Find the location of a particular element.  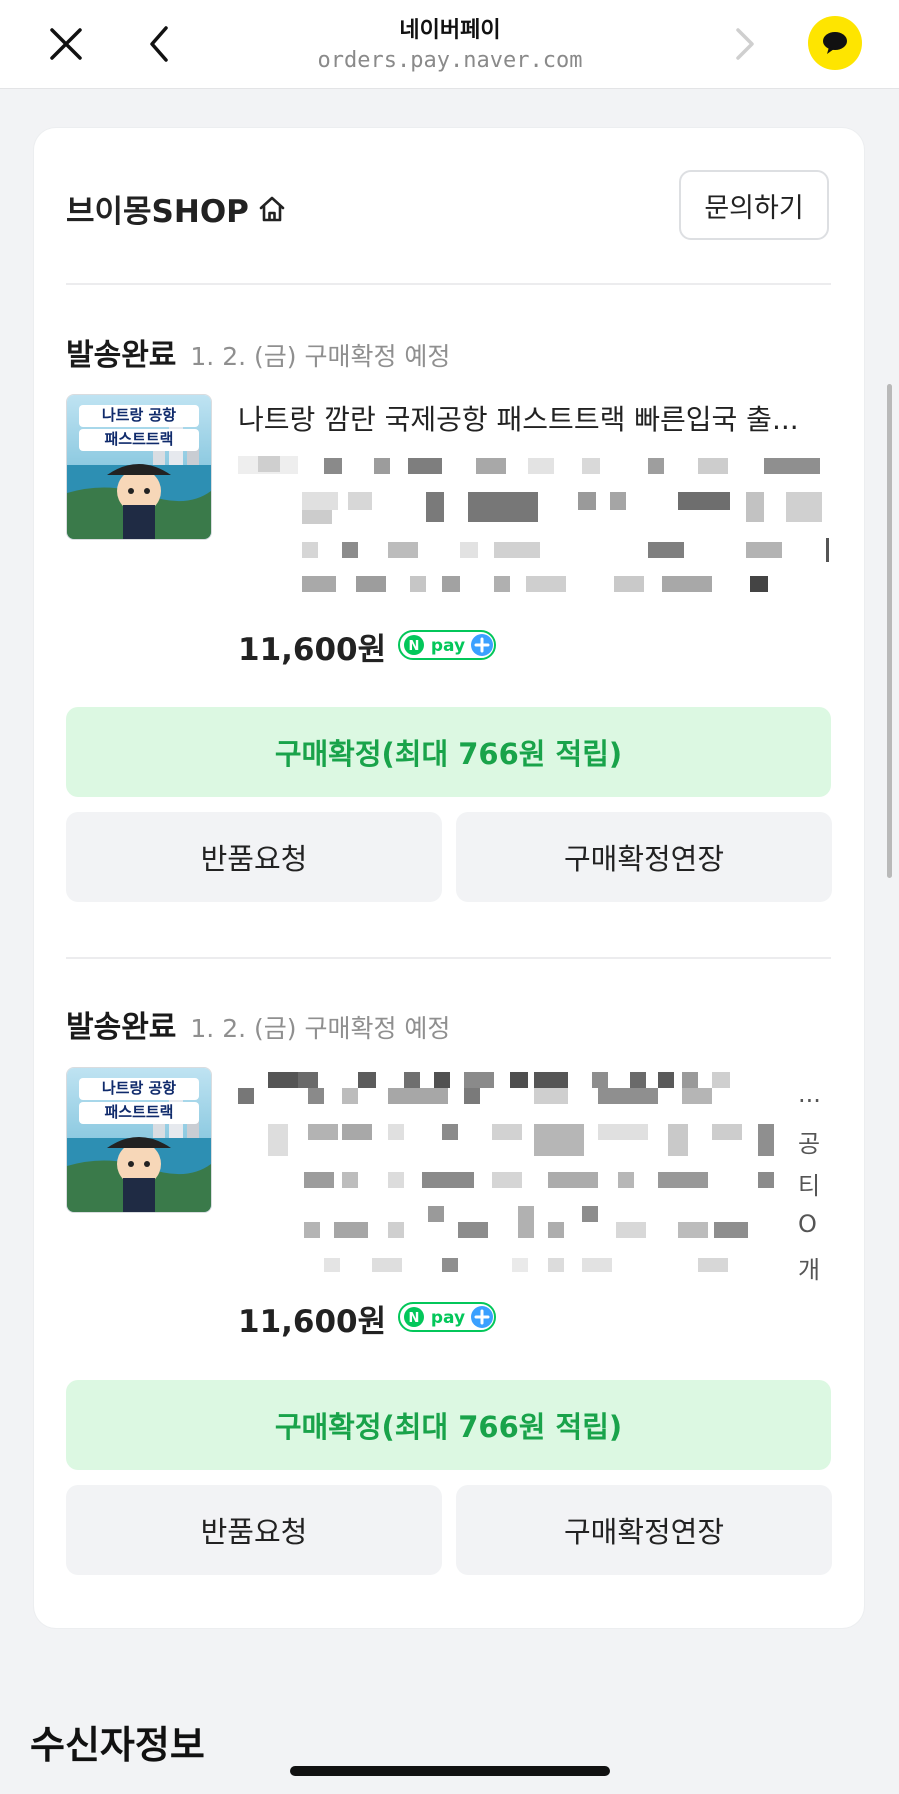

truncated-text-fragment: O is located at coordinates (807, 1224).